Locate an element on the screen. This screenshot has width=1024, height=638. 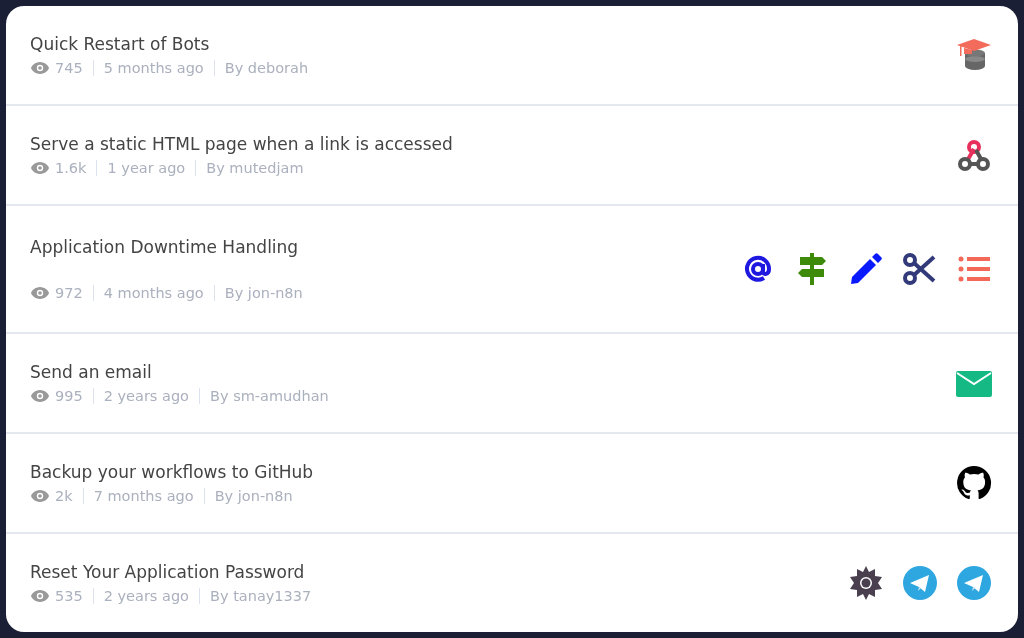
view-count: 535 is located at coordinates (69, 595).